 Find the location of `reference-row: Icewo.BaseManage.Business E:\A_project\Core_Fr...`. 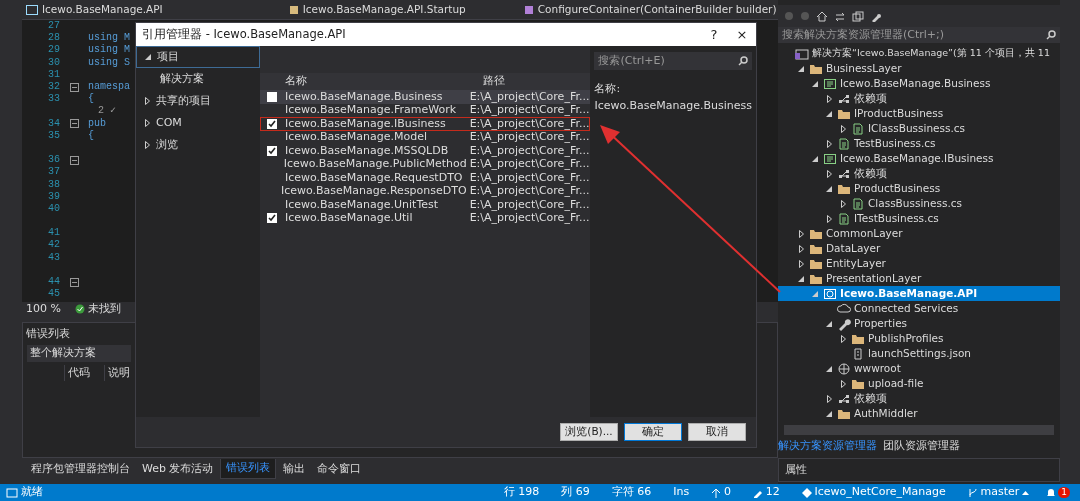

reference-row: Icewo.BaseManage.Business E:\A_project\Core_Fr... is located at coordinates (425, 97).